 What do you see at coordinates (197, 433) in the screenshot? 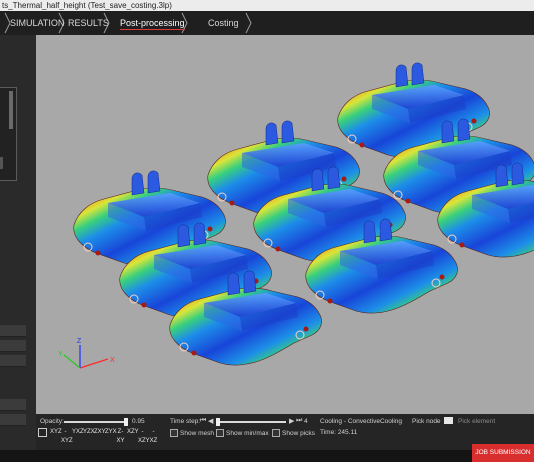
I see `show-mesh-label: Show mesh` at bounding box center [197, 433].